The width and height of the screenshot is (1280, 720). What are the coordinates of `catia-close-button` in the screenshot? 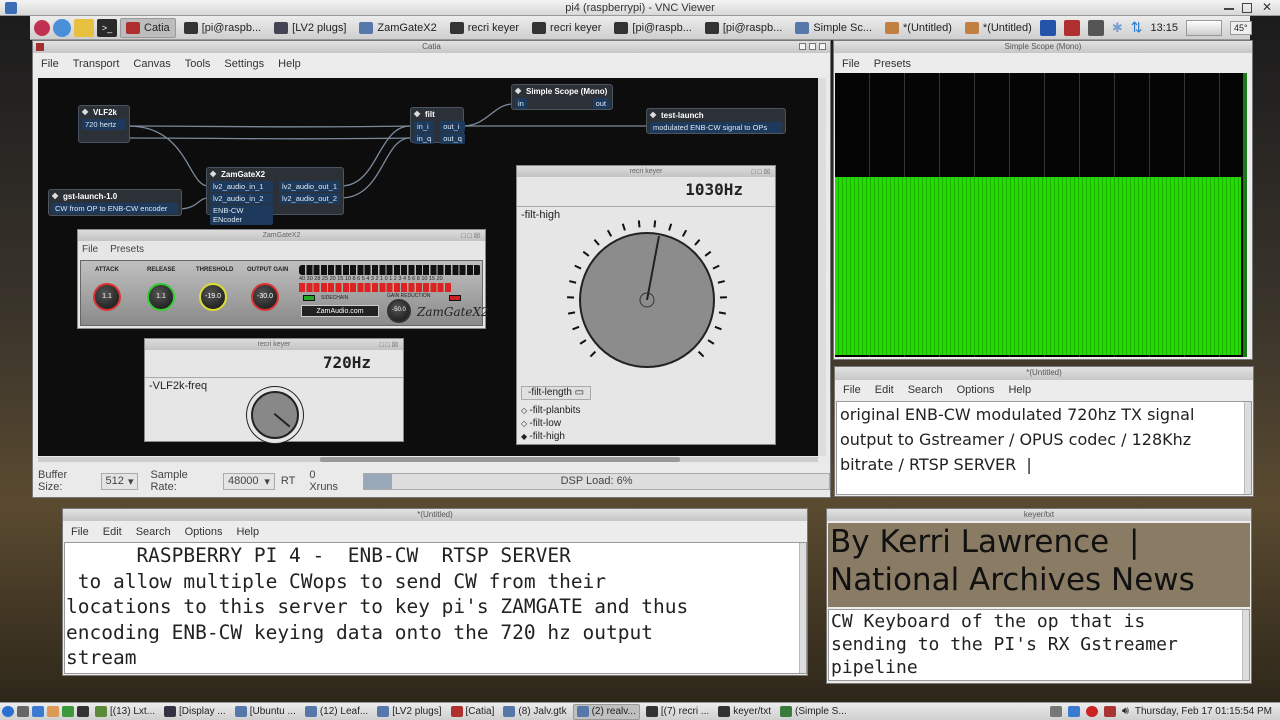 It's located at (822, 46).